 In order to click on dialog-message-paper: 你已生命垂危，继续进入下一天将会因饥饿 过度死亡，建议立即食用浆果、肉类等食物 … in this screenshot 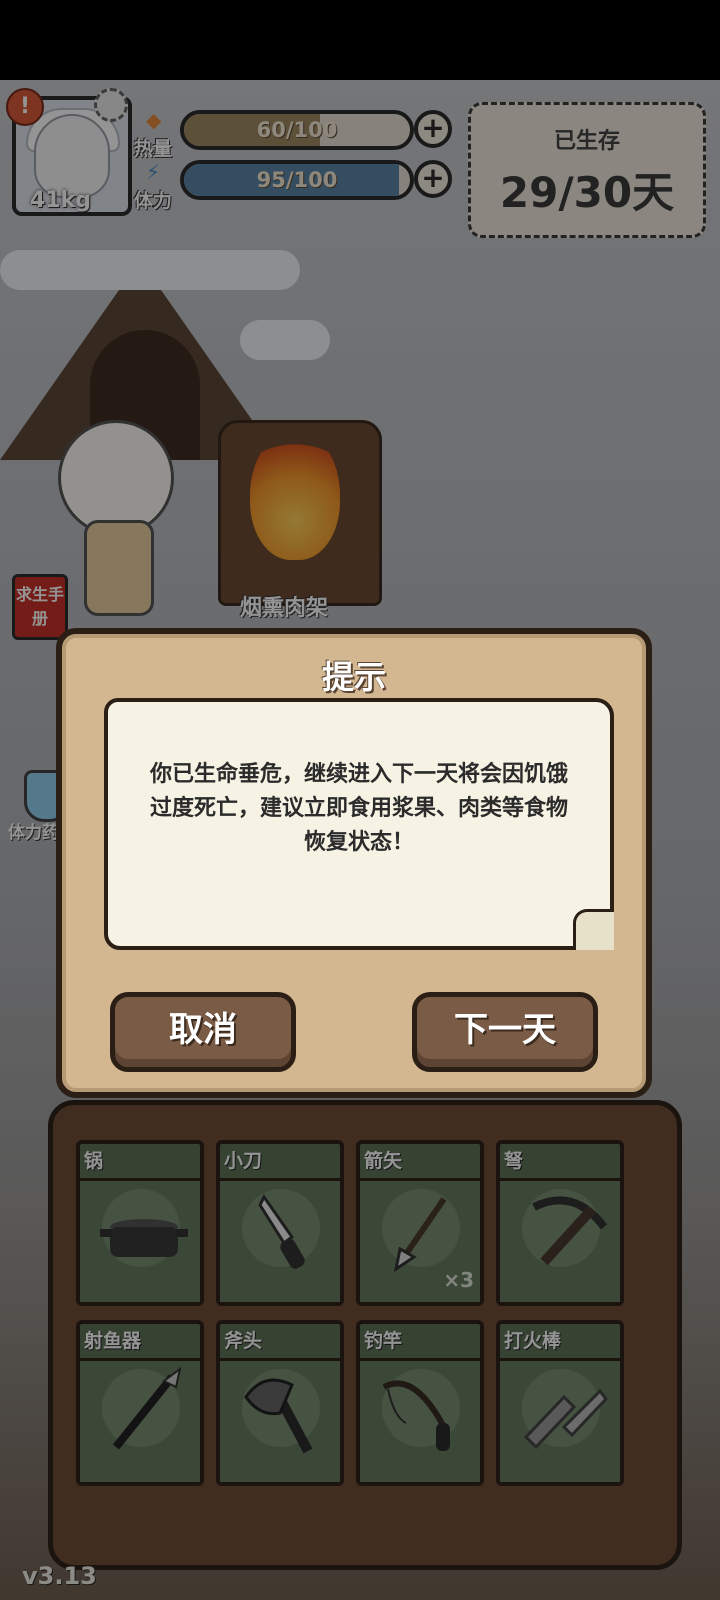, I will do `click(359, 824)`.